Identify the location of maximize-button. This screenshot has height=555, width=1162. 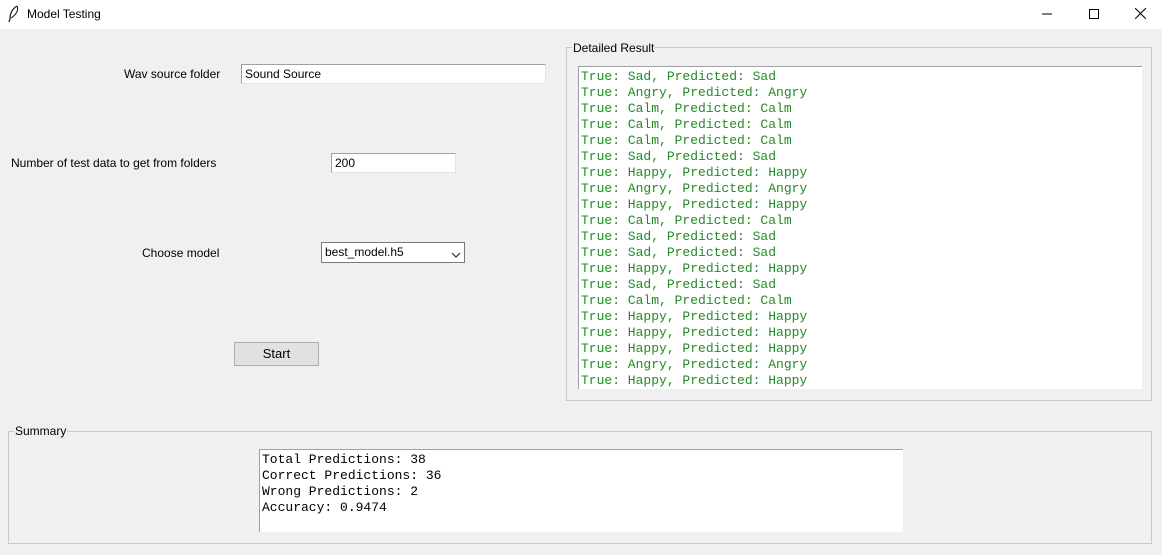
(1094, 14).